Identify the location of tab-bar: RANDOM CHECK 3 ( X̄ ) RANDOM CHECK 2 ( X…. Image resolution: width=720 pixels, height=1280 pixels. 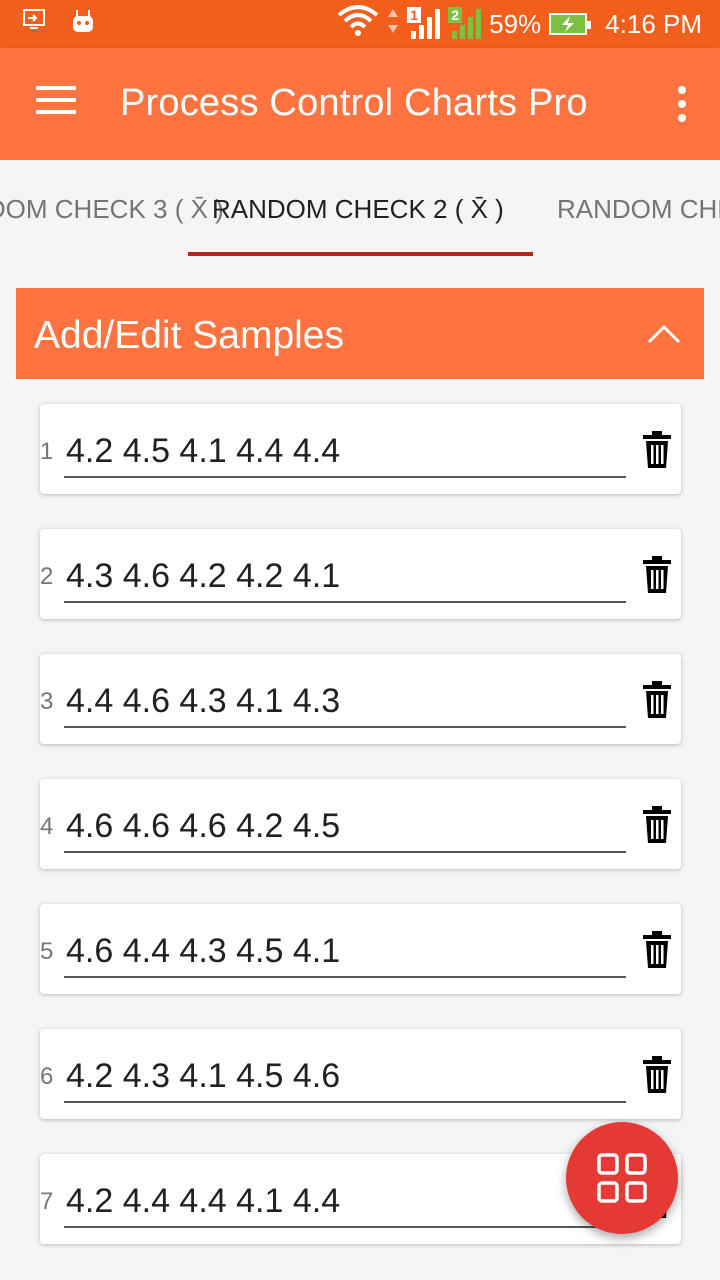
(360, 208).